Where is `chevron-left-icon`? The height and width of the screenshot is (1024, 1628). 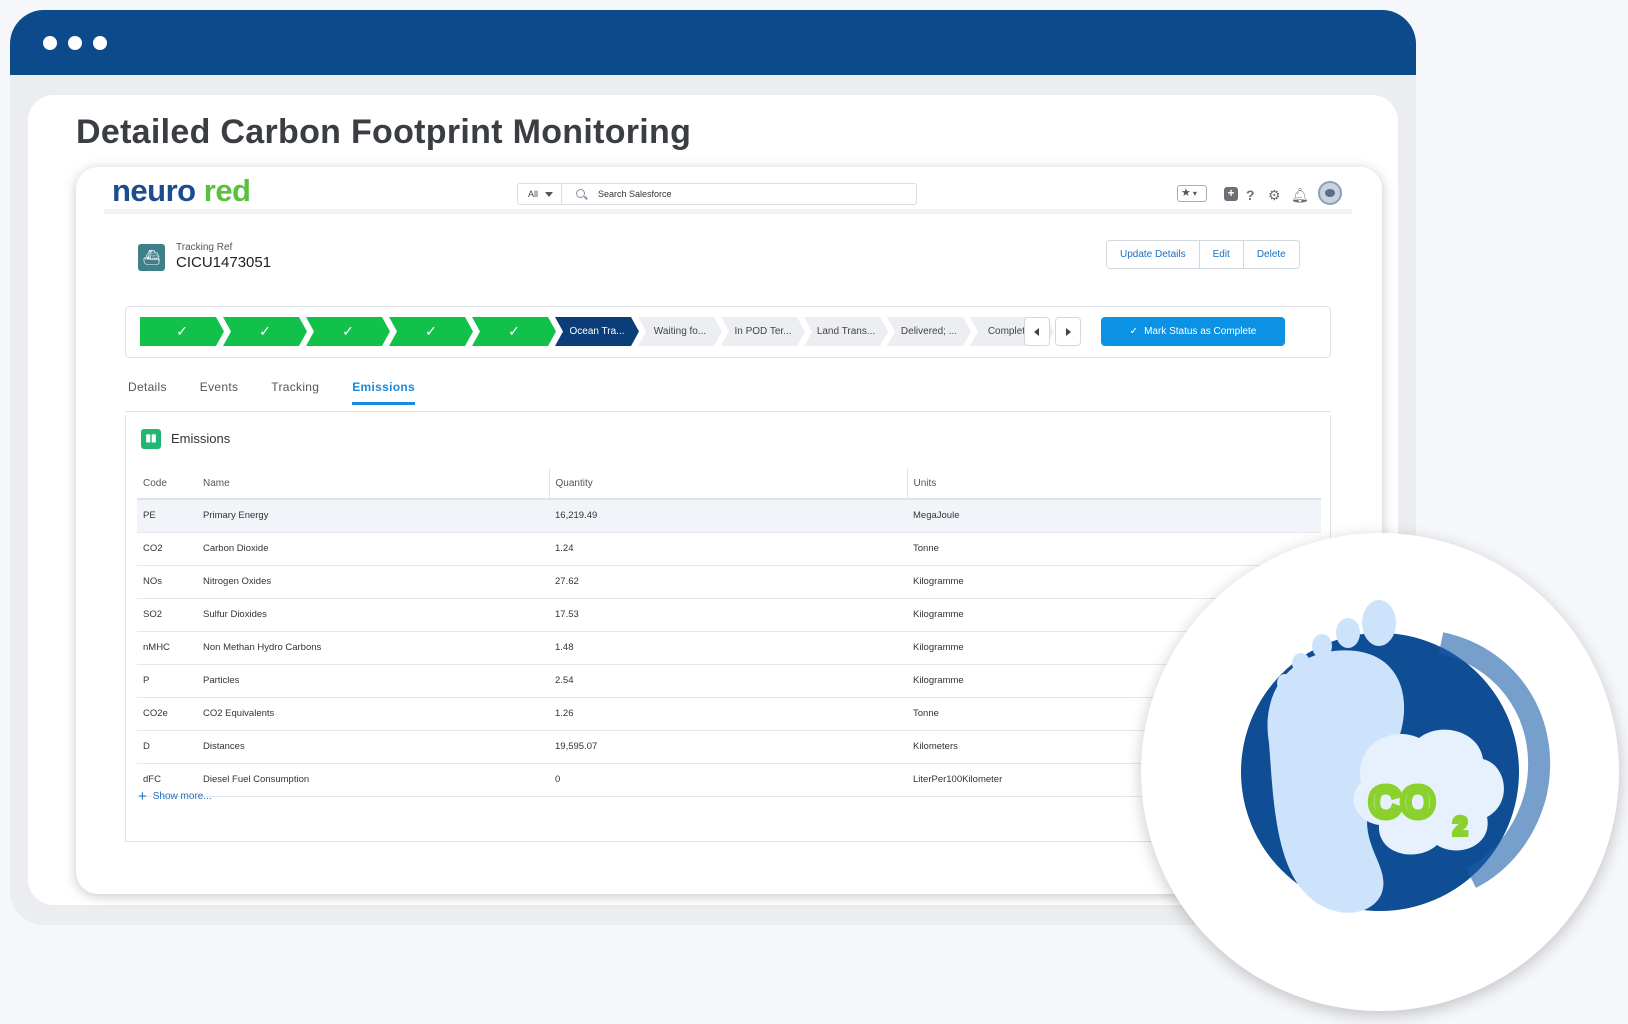
chevron-left-icon is located at coordinates (1036, 332).